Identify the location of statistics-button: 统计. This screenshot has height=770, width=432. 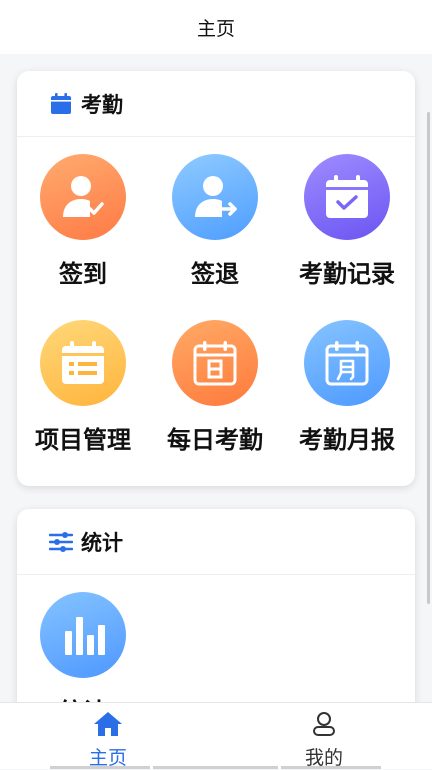
(83, 647).